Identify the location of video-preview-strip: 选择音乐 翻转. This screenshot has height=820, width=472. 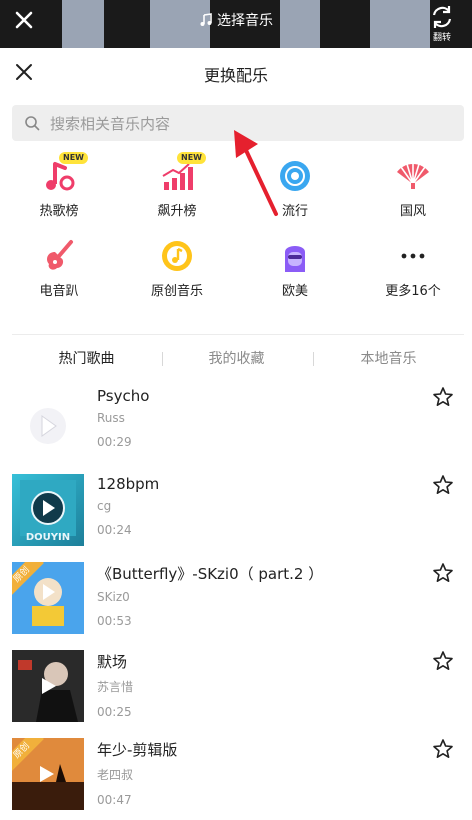
(236, 24).